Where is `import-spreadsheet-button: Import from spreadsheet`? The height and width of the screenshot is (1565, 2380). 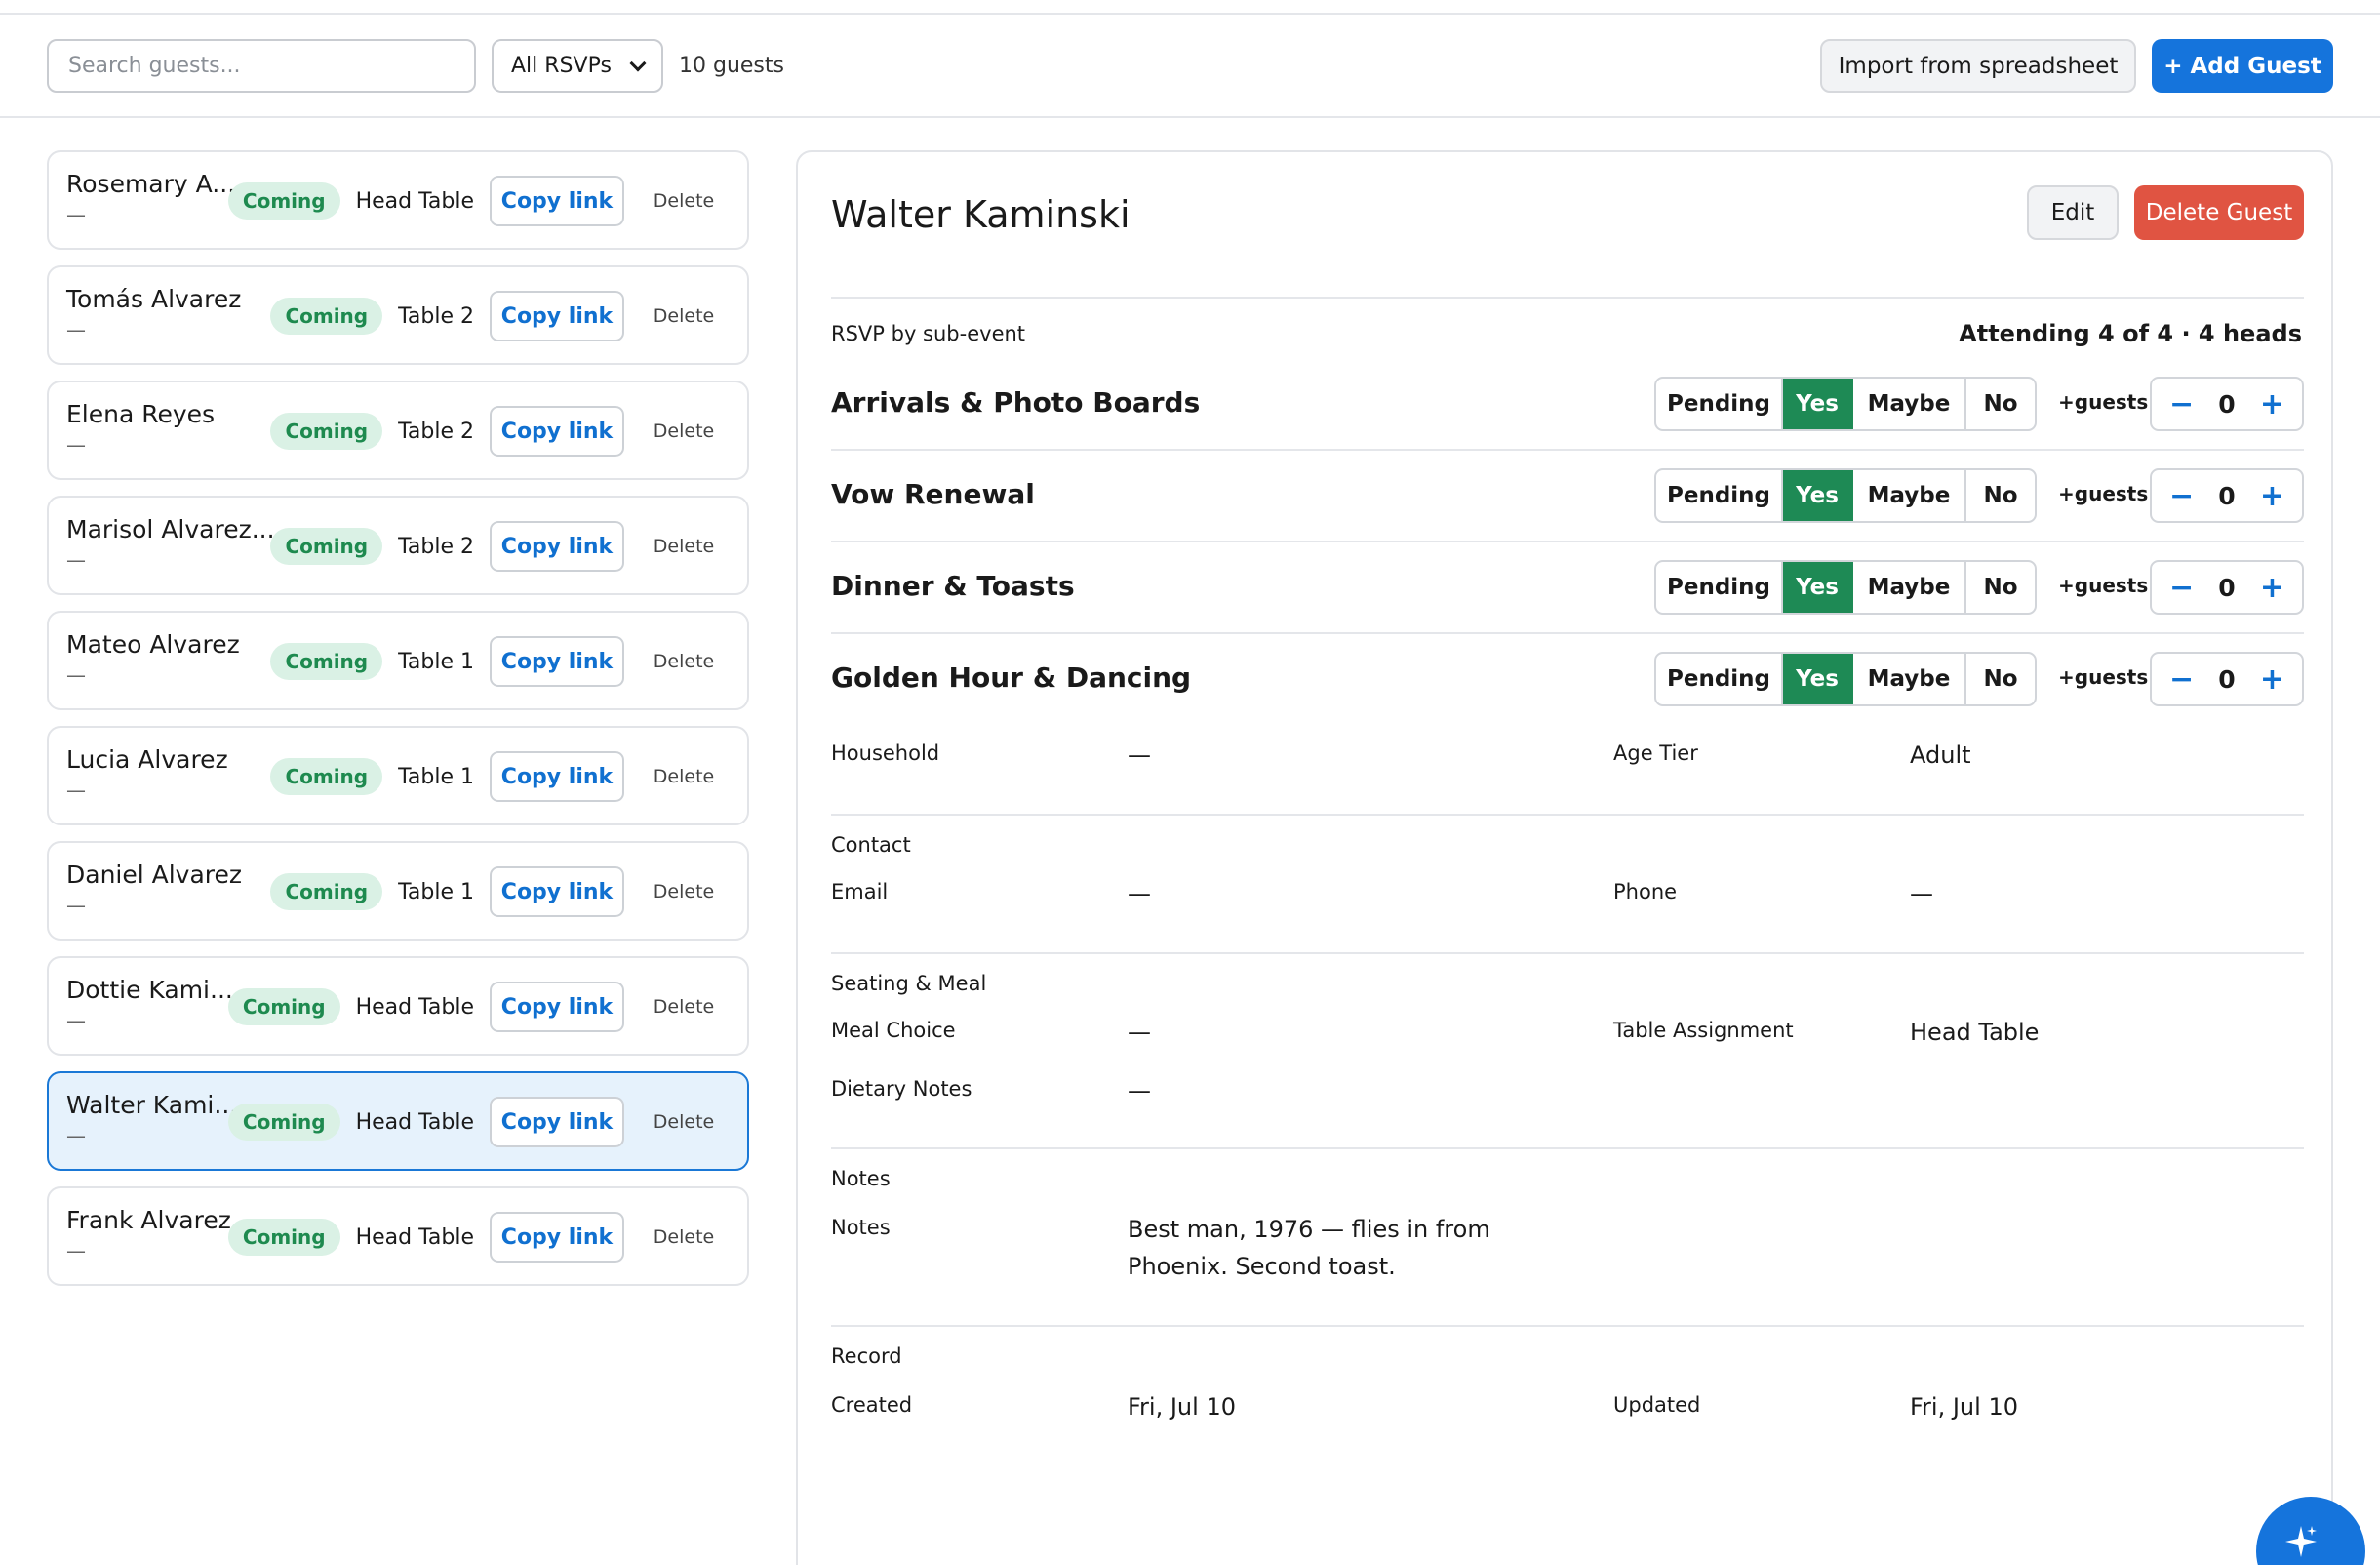 import-spreadsheet-button: Import from spreadsheet is located at coordinates (1978, 66).